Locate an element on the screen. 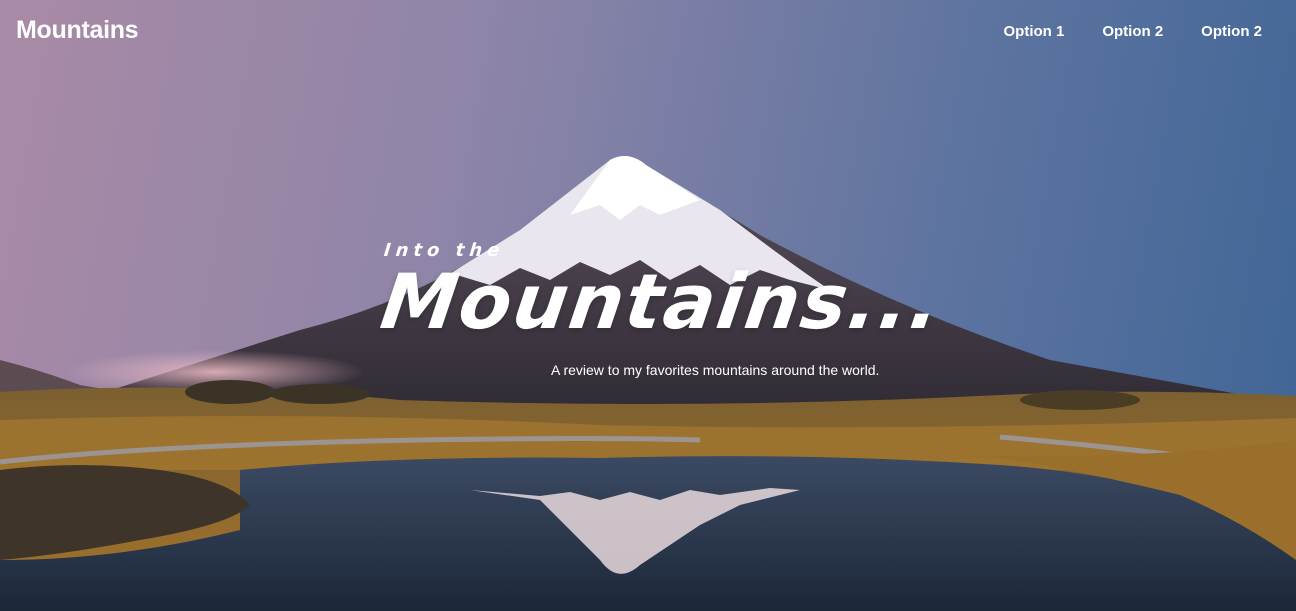  nav-link-option-2: Option 2 is located at coordinates (1132, 31).